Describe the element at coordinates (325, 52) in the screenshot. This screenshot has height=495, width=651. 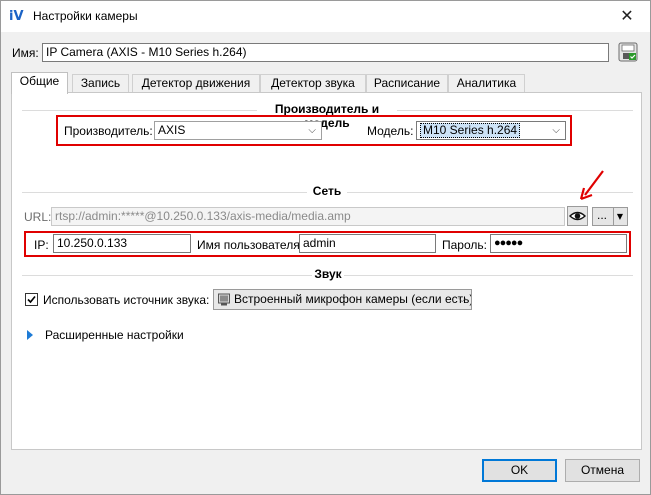
I see `camera-name-input: IP Camera (AXIS - M10 Series h.264)` at that location.